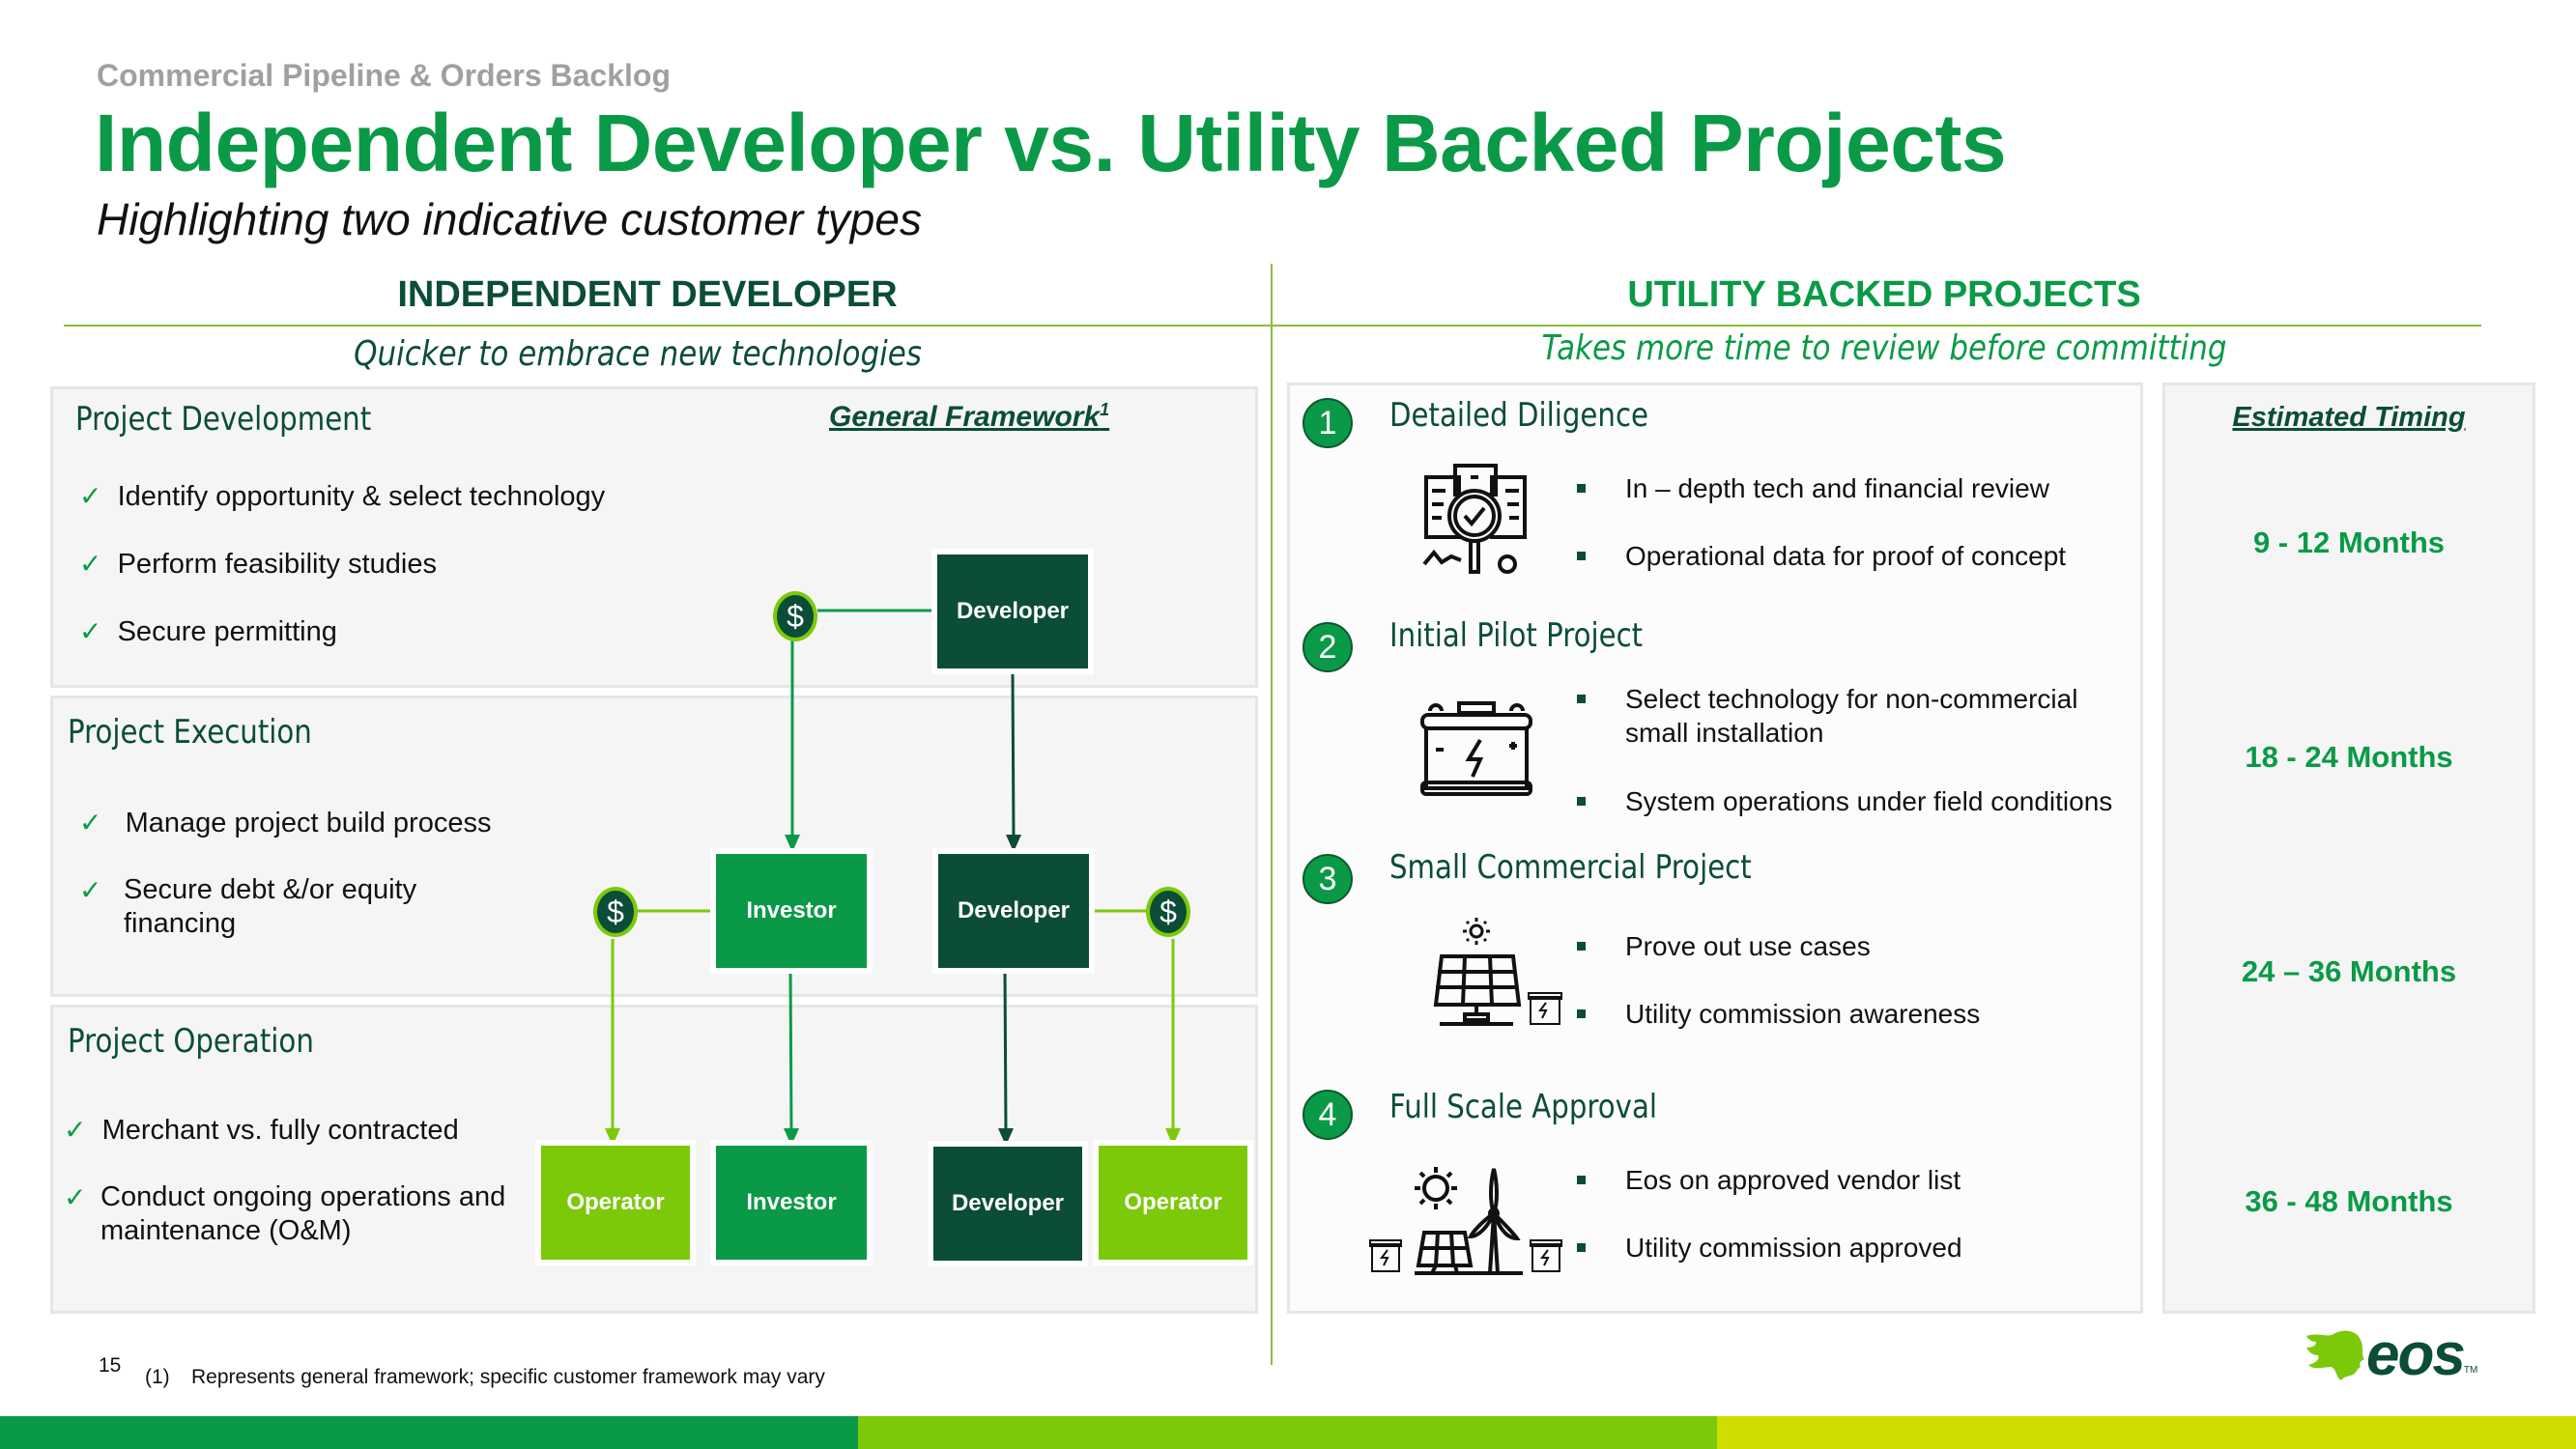 The width and height of the screenshot is (2576, 1449). What do you see at coordinates (1288, 1432) in the screenshot?
I see `footer-bar-lime` at bounding box center [1288, 1432].